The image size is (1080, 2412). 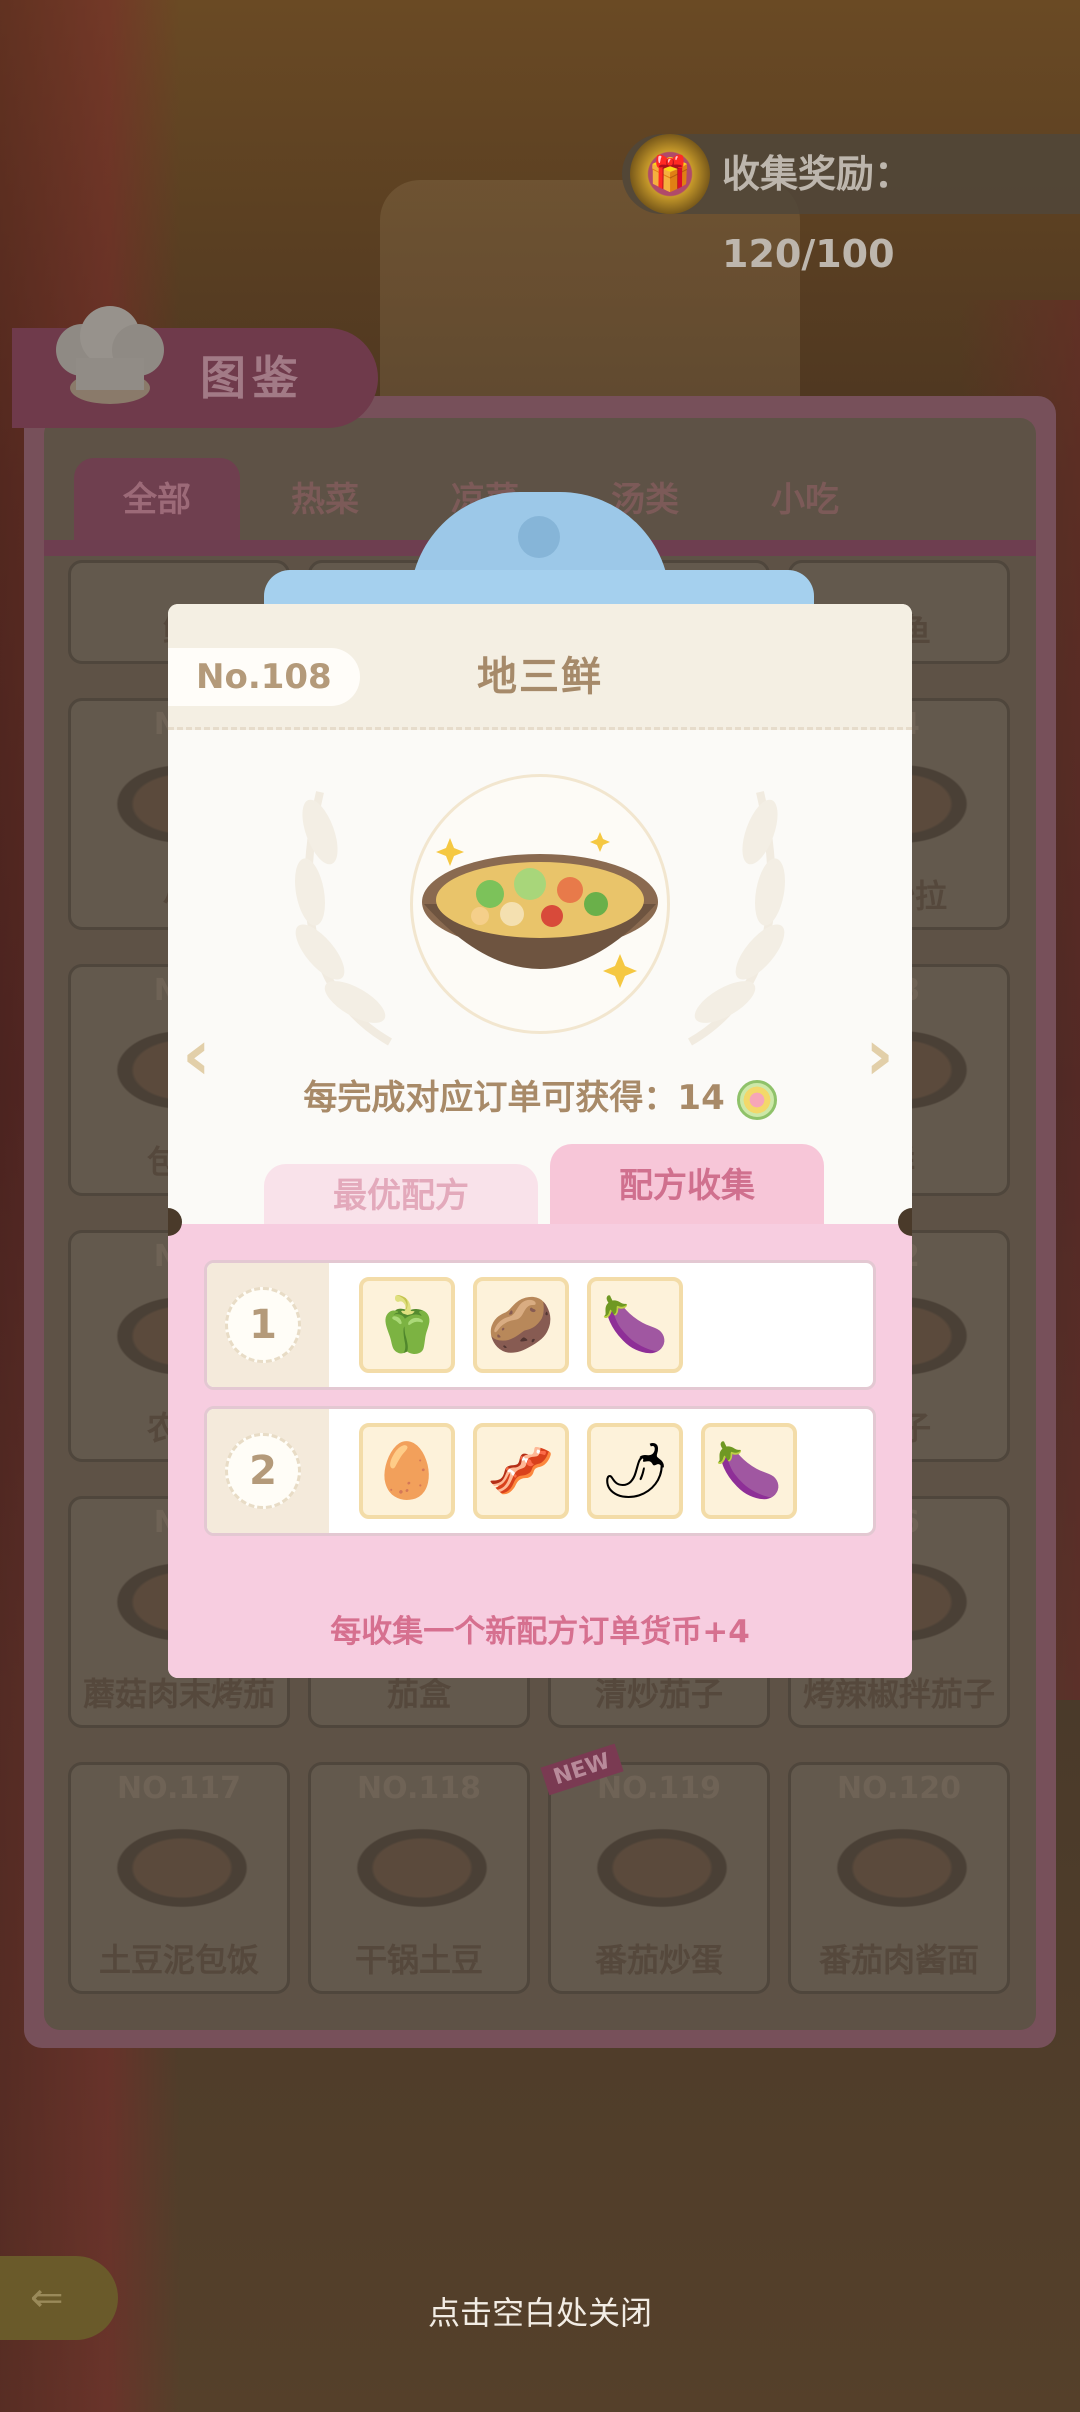 What do you see at coordinates (898, 1960) in the screenshot?
I see `dish-card-name: 番茄肉酱面` at bounding box center [898, 1960].